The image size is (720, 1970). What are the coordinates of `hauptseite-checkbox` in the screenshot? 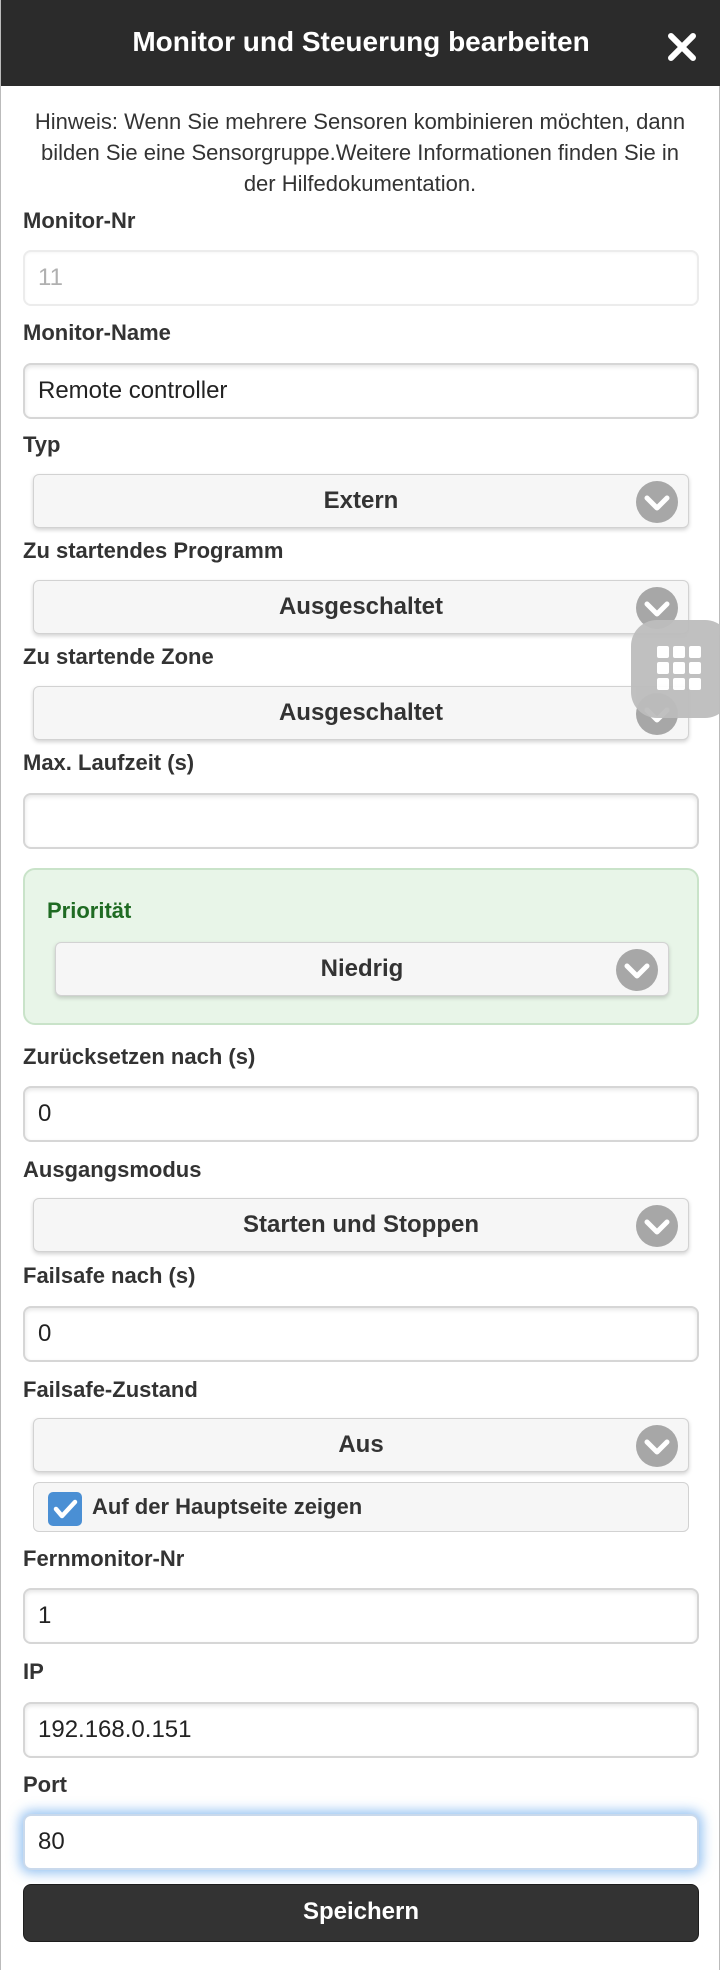 It's located at (65, 1509).